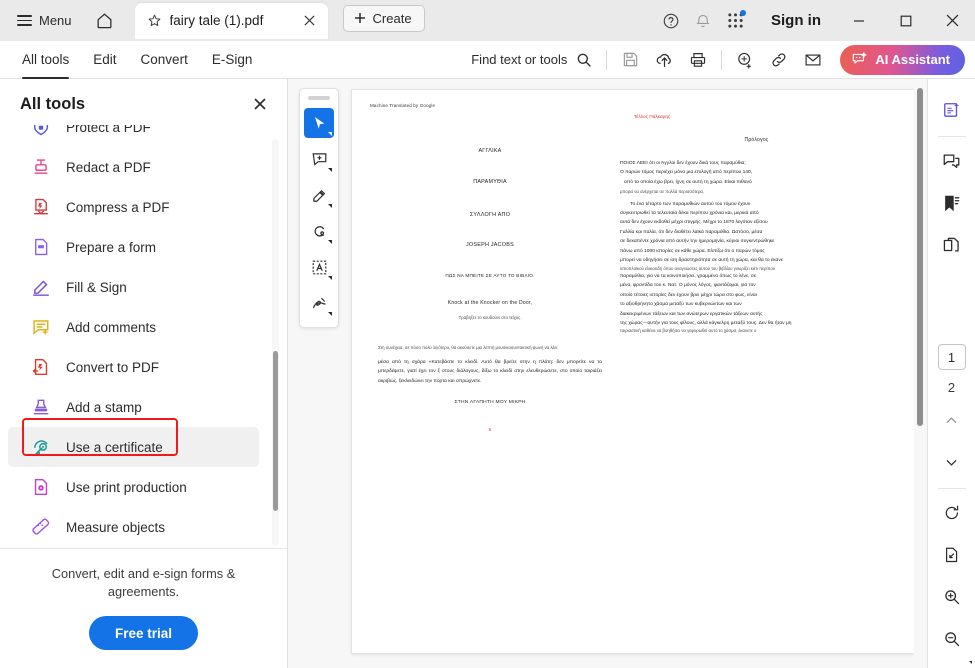  I want to click on select-tool-button, so click(319, 123).